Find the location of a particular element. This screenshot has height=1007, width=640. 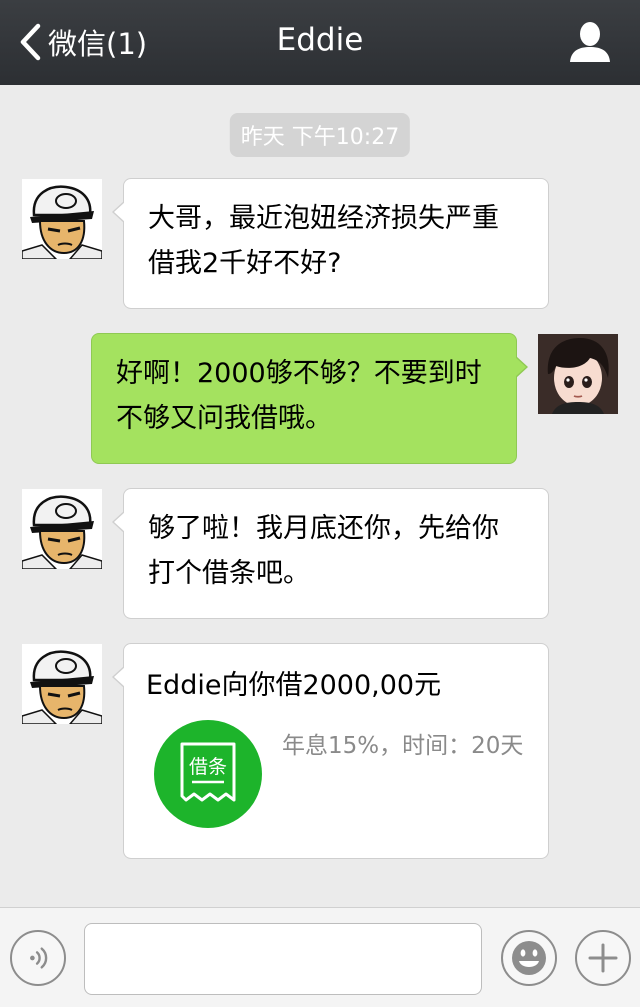

more-actions-button is located at coordinates (603, 958).